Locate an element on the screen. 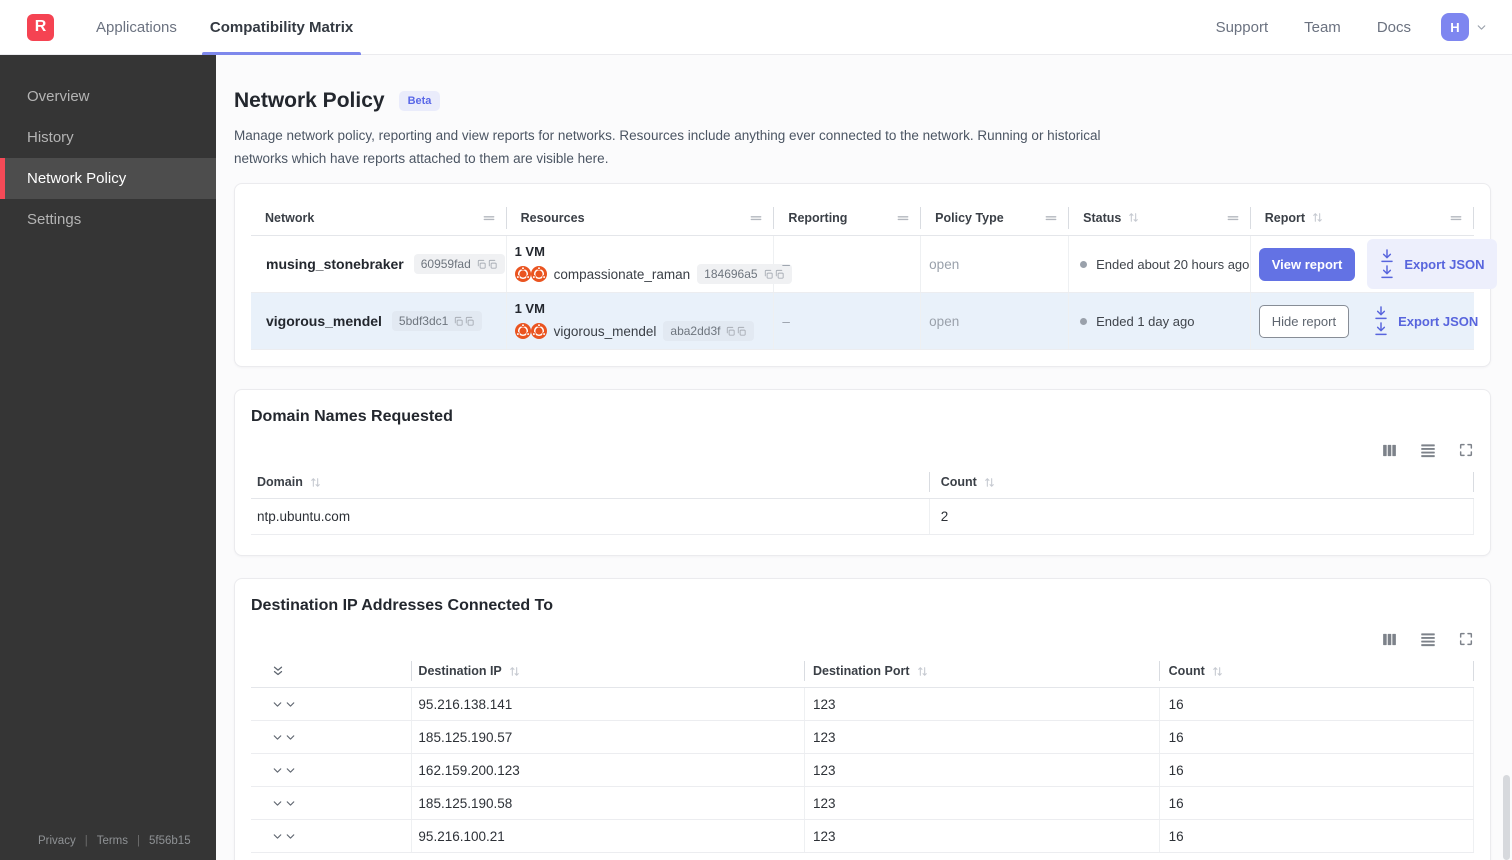 The width and height of the screenshot is (1512, 860). sidebar-item-network-policy: Network Policy is located at coordinates (108, 178).